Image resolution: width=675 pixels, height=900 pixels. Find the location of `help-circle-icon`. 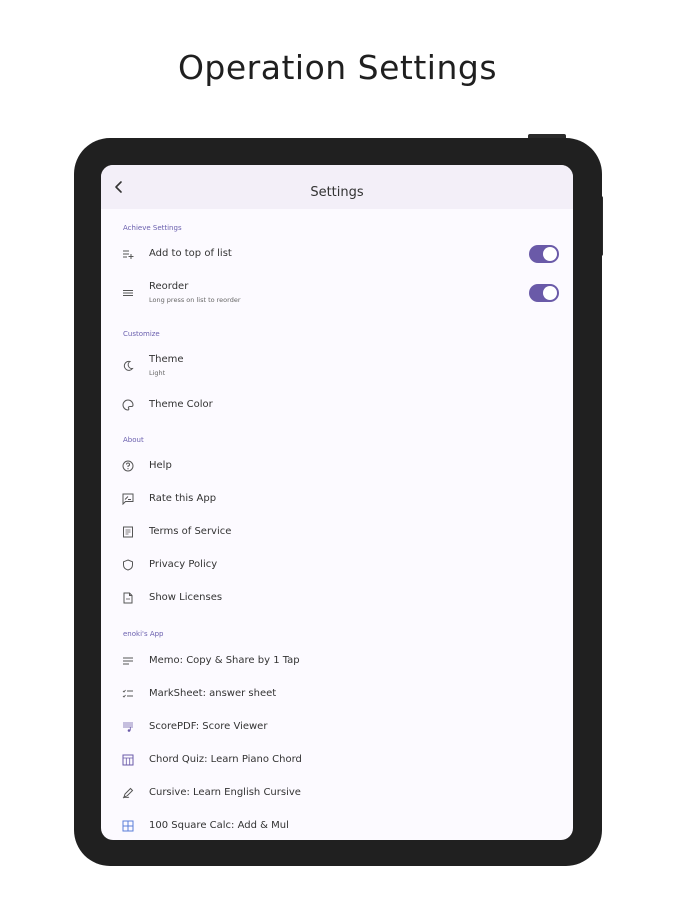

help-circle-icon is located at coordinates (128, 466).